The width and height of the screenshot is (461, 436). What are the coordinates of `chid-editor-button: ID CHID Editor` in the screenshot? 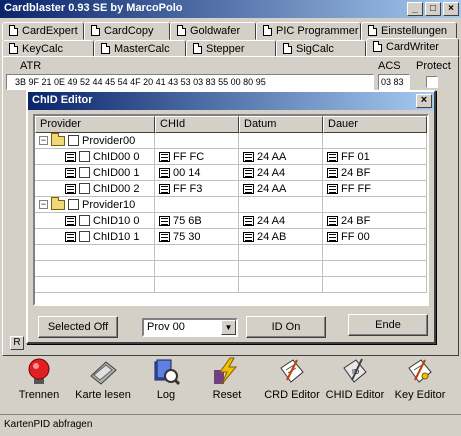 It's located at (355, 381).